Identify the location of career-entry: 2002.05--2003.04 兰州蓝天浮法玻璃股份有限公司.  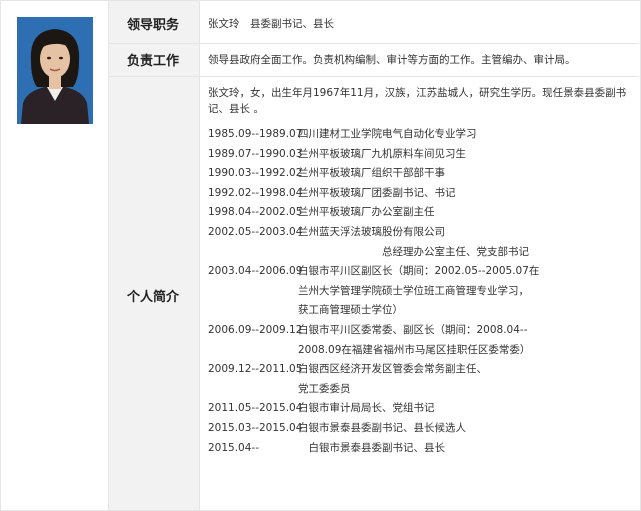
(420, 233).